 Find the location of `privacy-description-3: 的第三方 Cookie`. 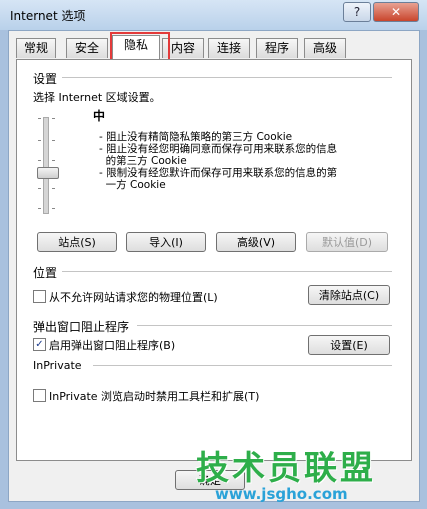

privacy-description-3: 的第三方 Cookie is located at coordinates (143, 161).